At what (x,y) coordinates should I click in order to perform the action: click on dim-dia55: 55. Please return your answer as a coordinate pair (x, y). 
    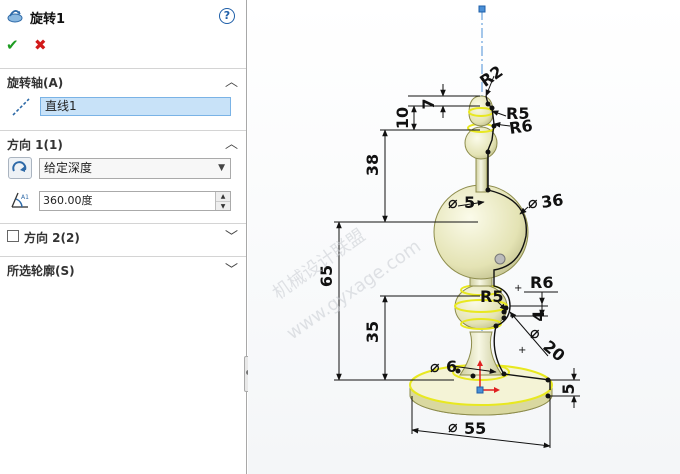
    Looking at the image, I should click on (475, 428).